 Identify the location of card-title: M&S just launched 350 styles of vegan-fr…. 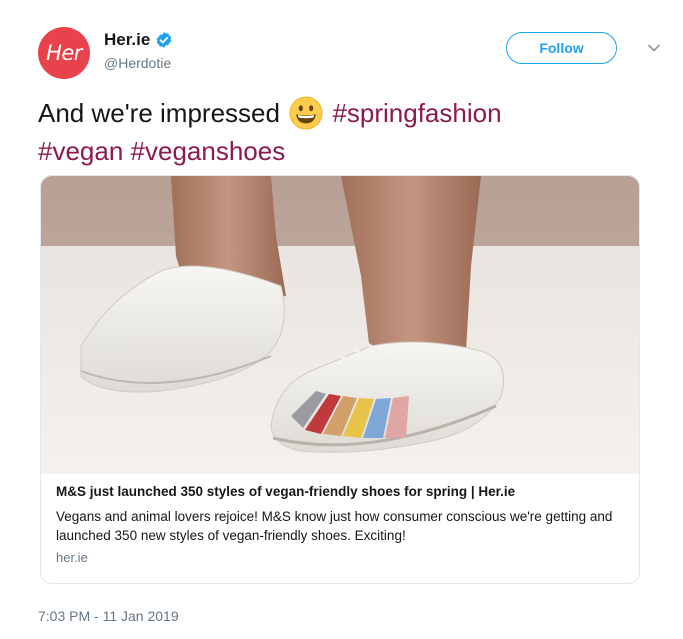
(340, 491).